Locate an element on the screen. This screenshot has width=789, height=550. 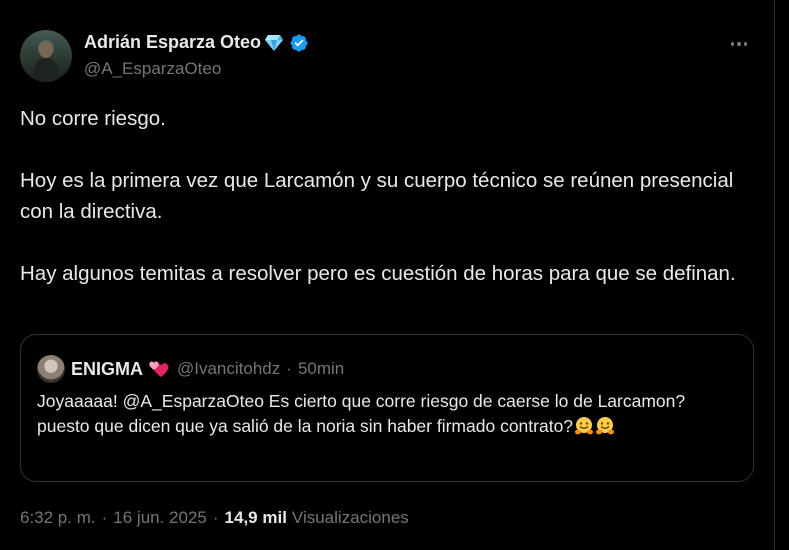
quoted-author-handle: @Ivancitohdz is located at coordinates (229, 368).